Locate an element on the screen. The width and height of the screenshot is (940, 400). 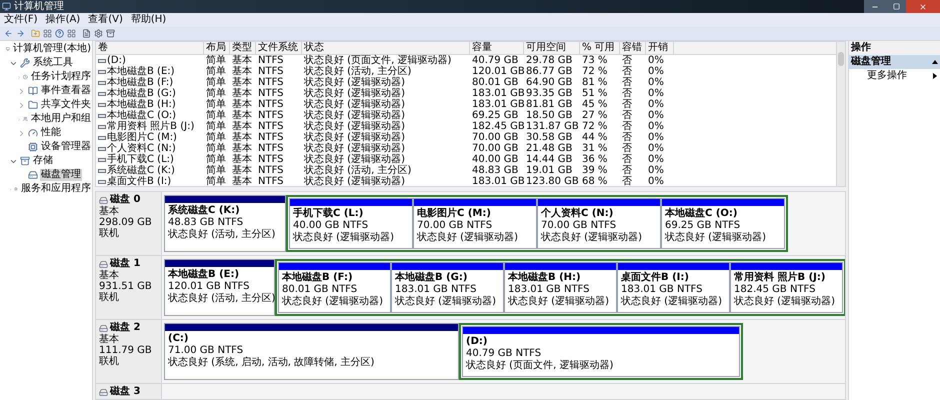
tree-item: 磁盘管理 is located at coordinates (61, 175).